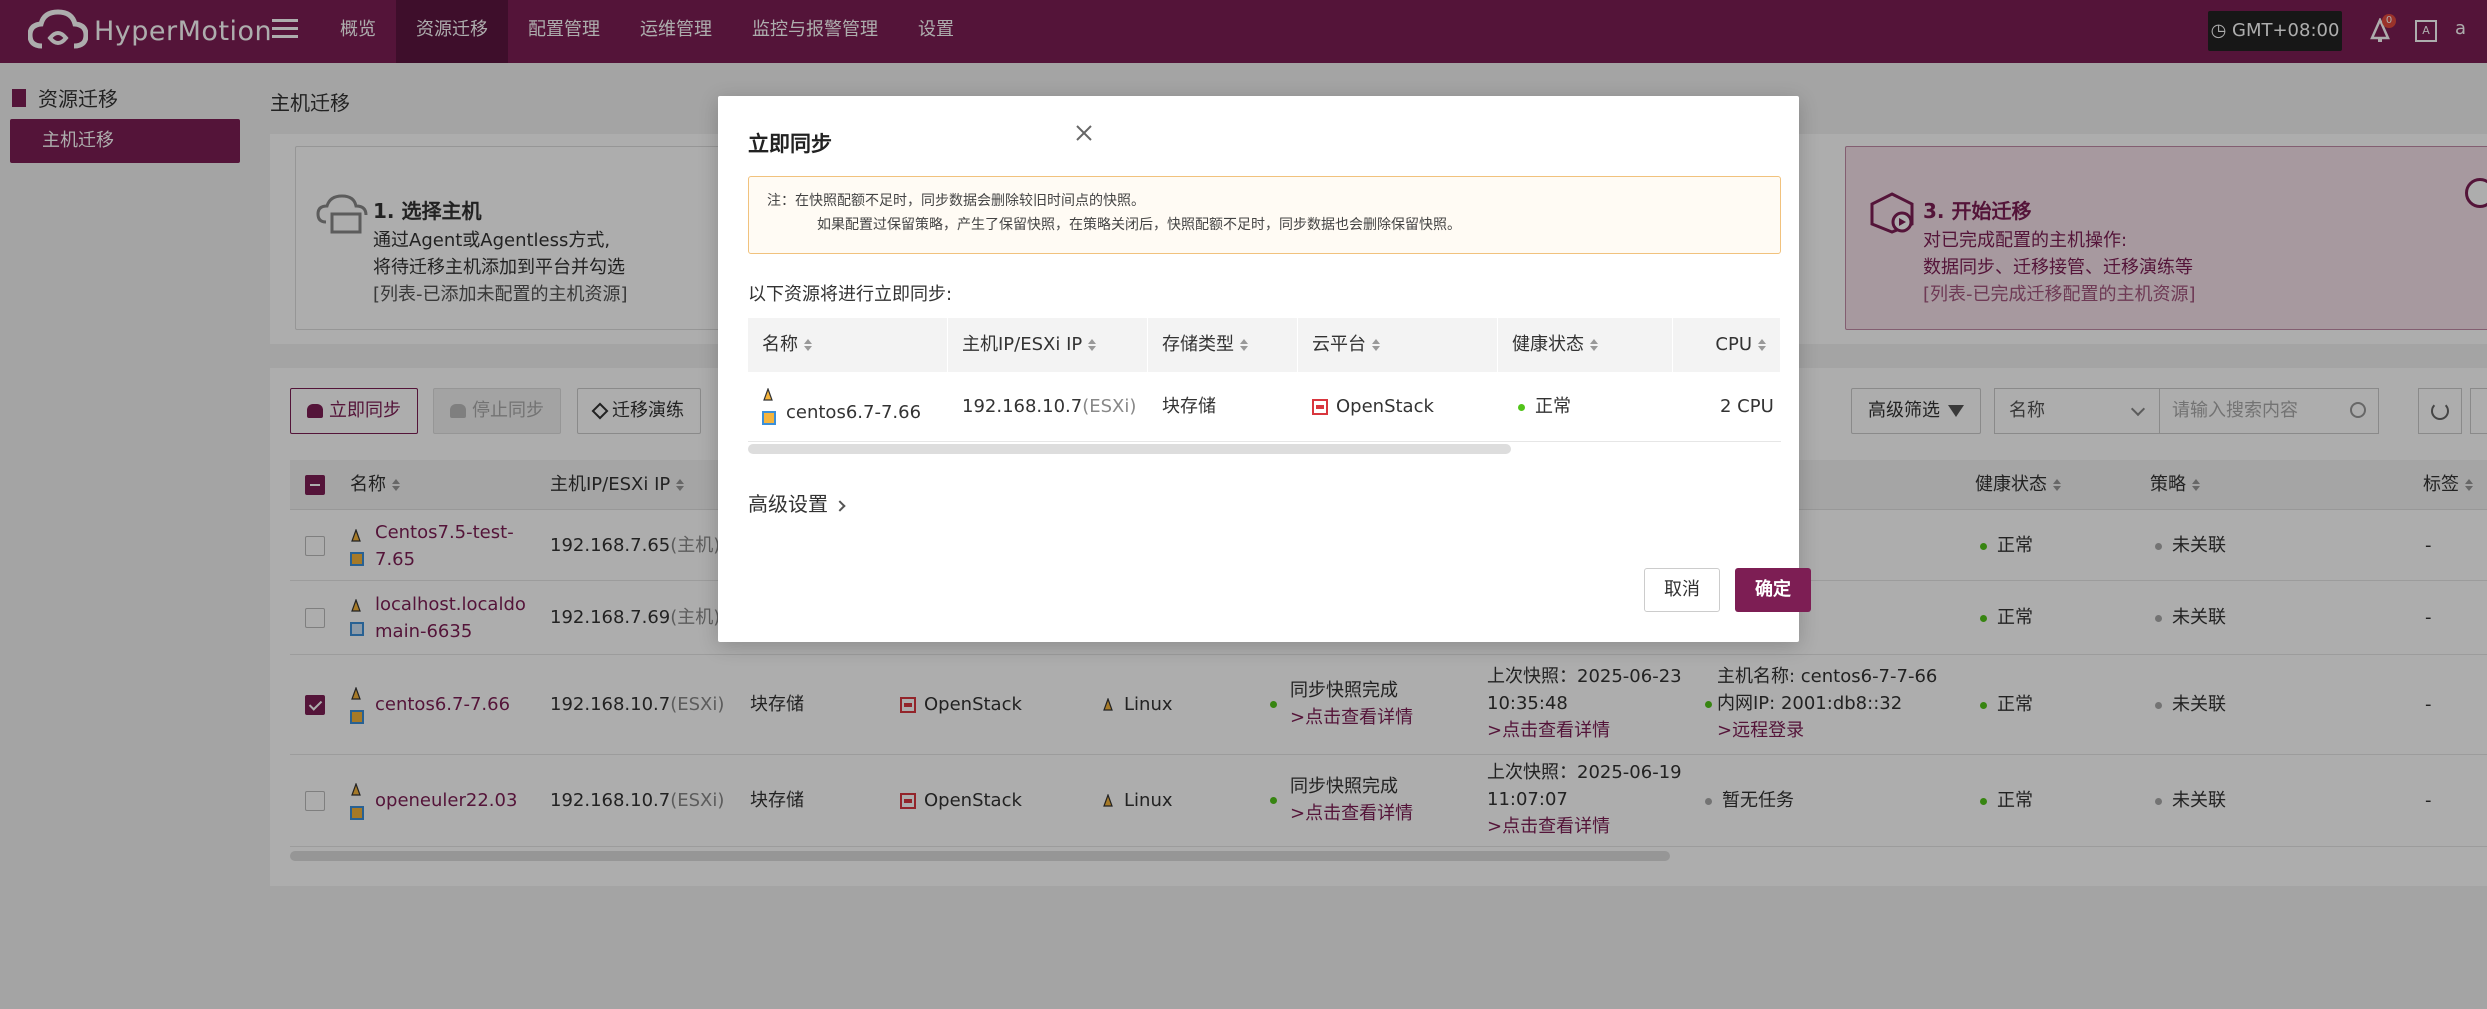 The image size is (2487, 1009). What do you see at coordinates (790, 144) in the screenshot?
I see `dialog-title: 立即同步` at bounding box center [790, 144].